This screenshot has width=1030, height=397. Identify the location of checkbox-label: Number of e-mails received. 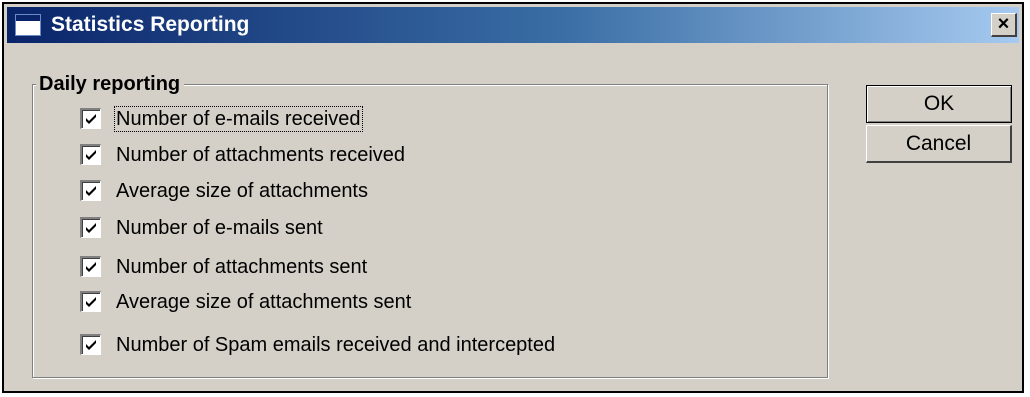
(238, 119).